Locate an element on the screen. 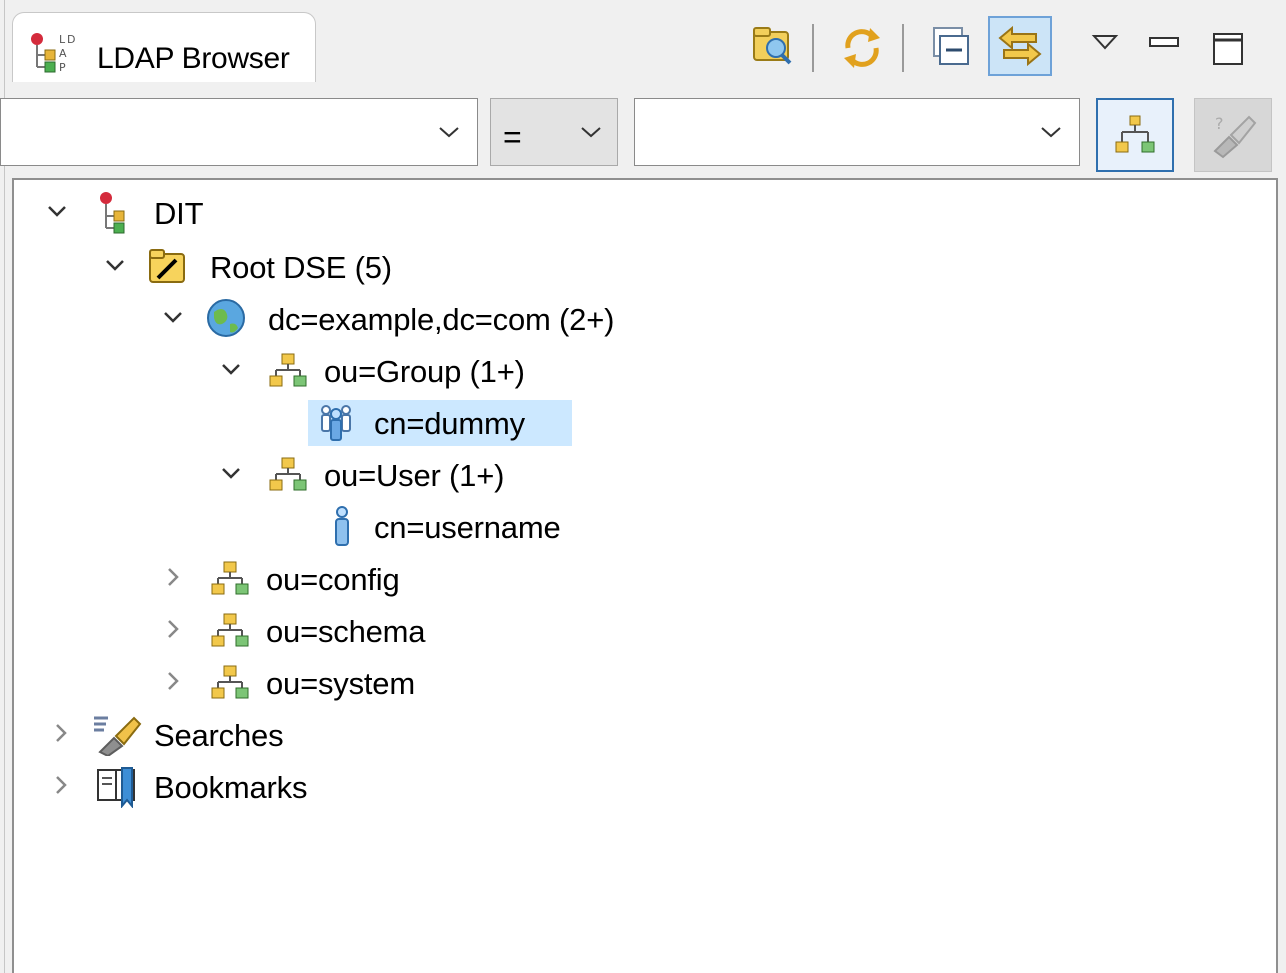 The image size is (1286, 973). tree-item: ou=User (1+) is located at coordinates (418, 474).